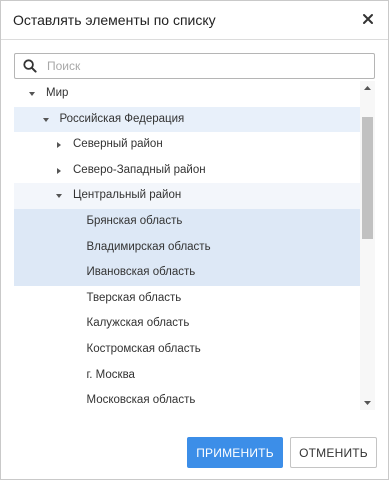 Image resolution: width=389 pixels, height=480 pixels. What do you see at coordinates (118, 144) in the screenshot?
I see `tree-item-label: Северный район` at bounding box center [118, 144].